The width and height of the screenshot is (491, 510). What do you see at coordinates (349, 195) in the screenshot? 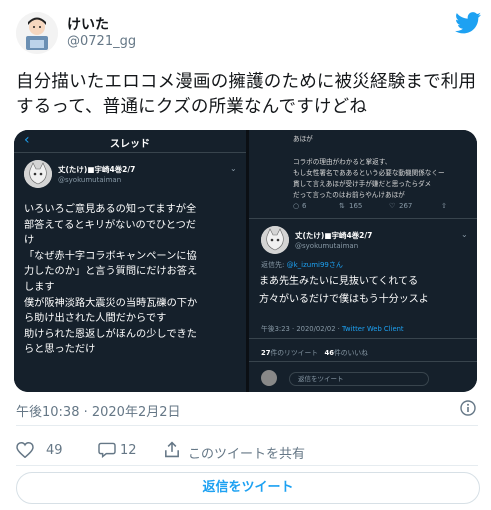
I see `previous-line: だって言ったのはお前らやんけあほが` at bounding box center [349, 195].